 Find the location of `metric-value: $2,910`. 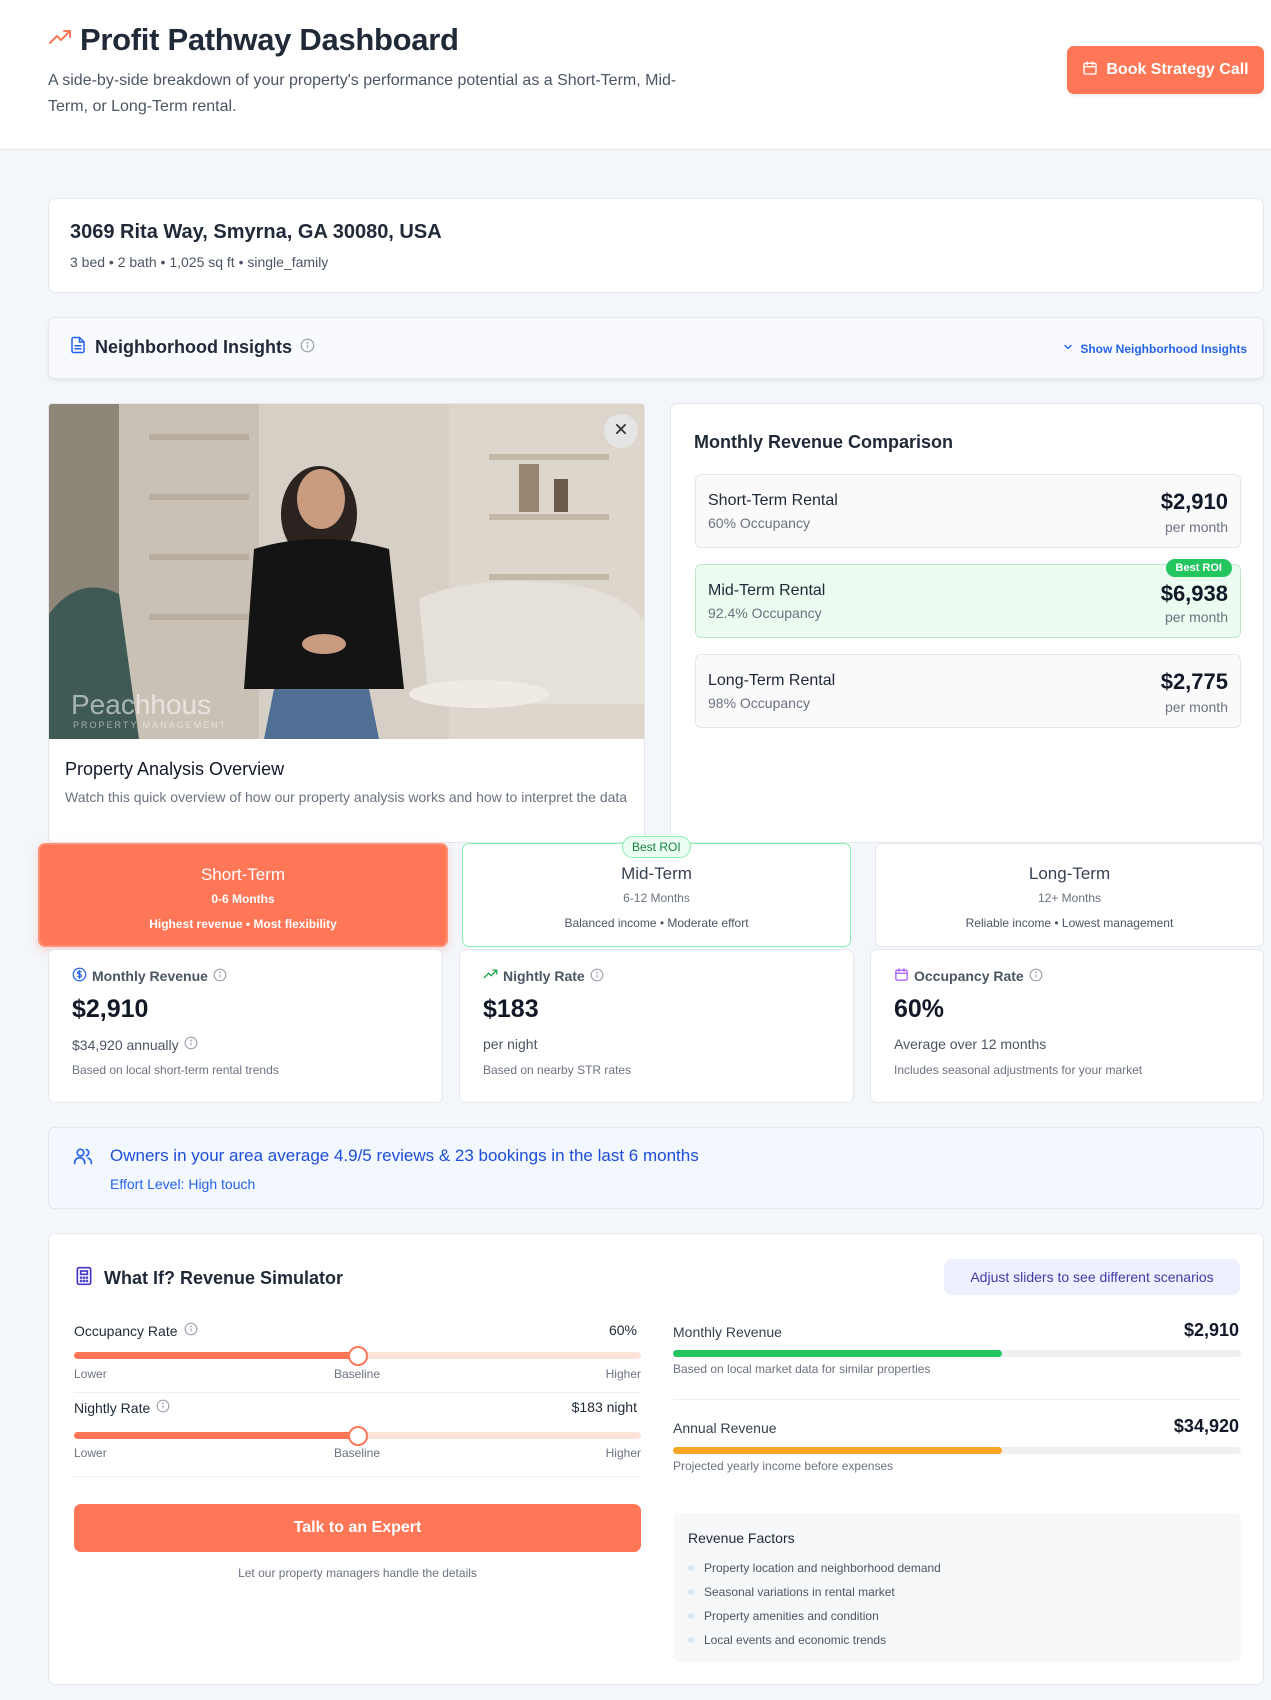

metric-value: $2,910 is located at coordinates (110, 1009).